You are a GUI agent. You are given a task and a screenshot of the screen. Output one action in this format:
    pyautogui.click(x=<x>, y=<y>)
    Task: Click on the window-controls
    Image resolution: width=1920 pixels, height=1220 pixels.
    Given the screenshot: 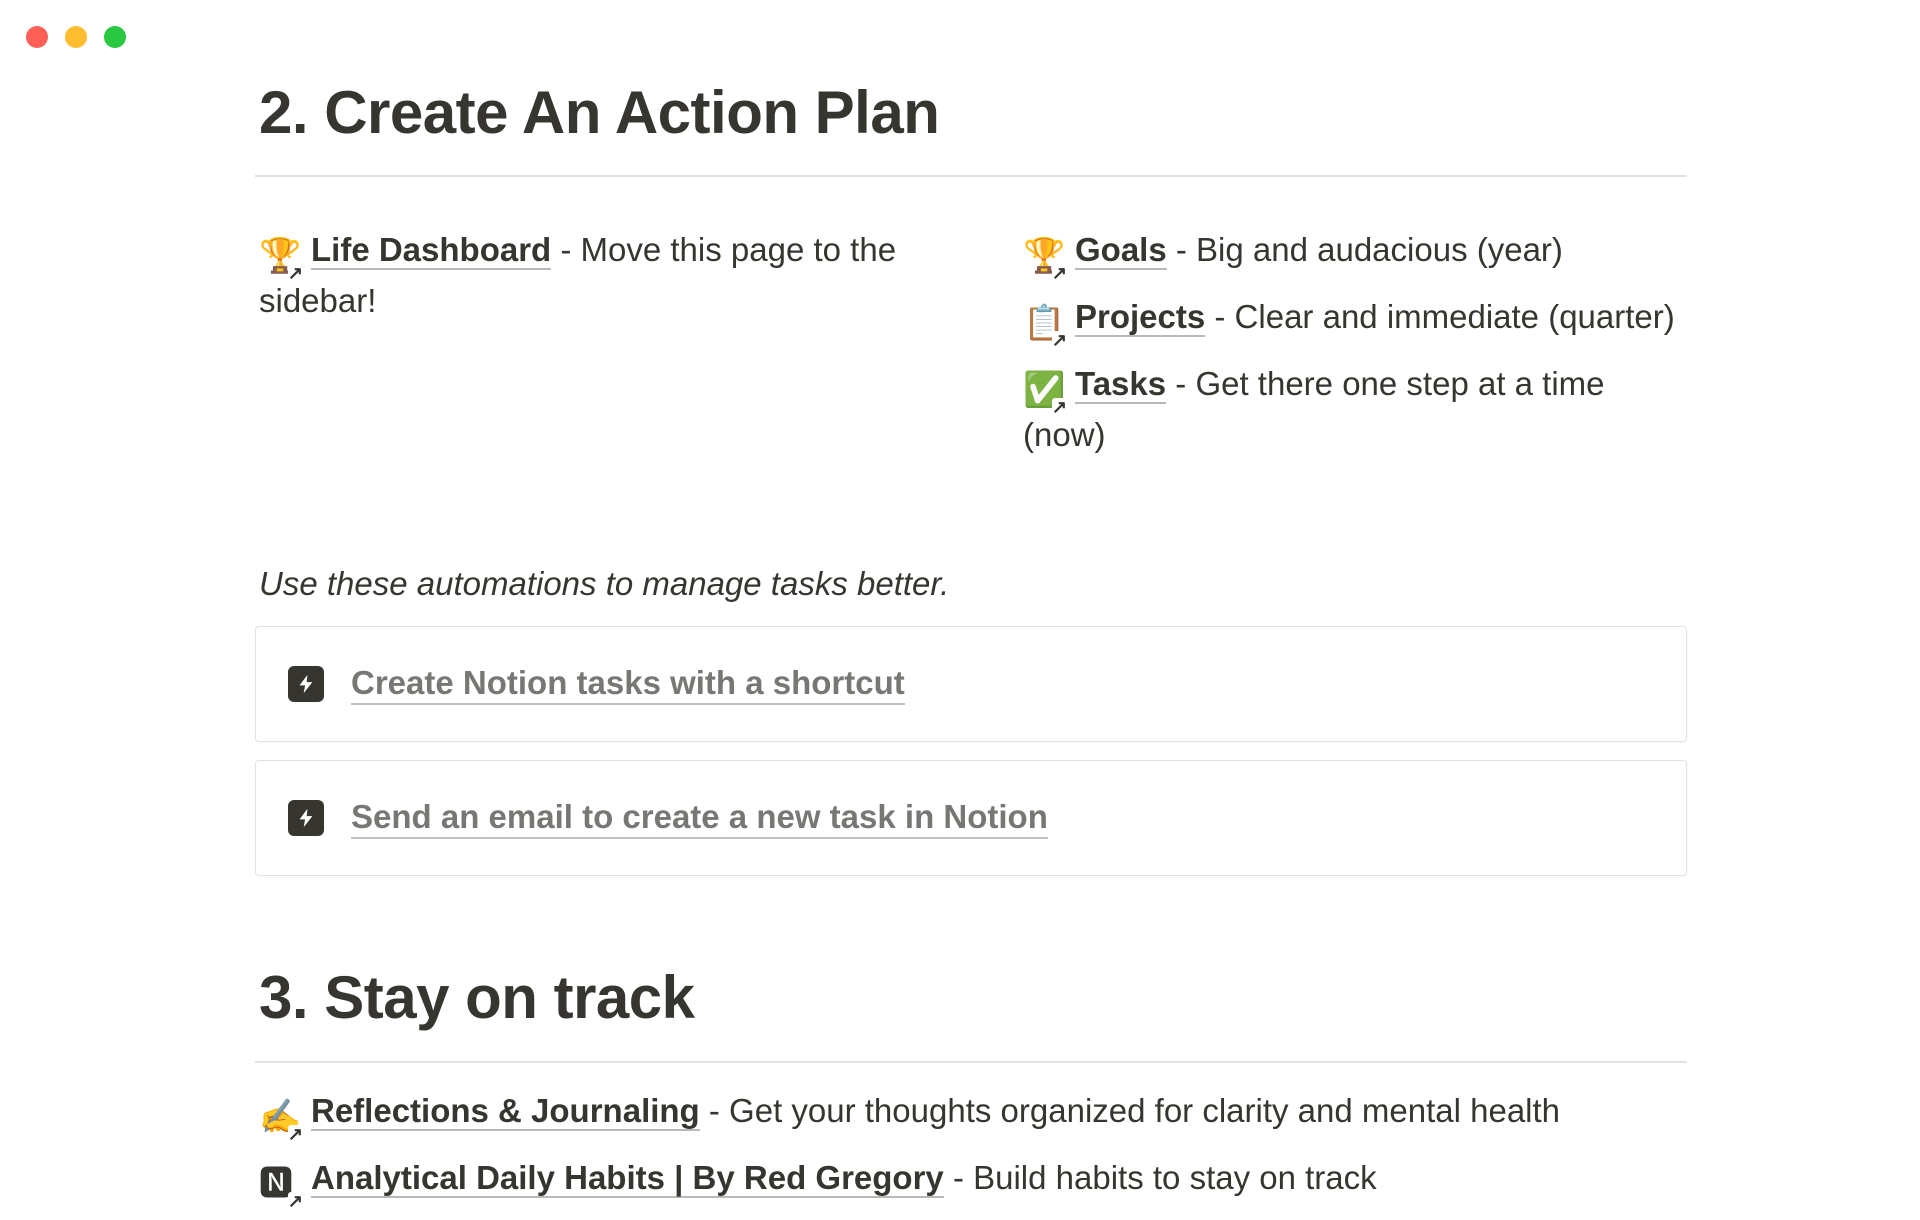 What is the action you would take?
    pyautogui.click(x=76, y=37)
    